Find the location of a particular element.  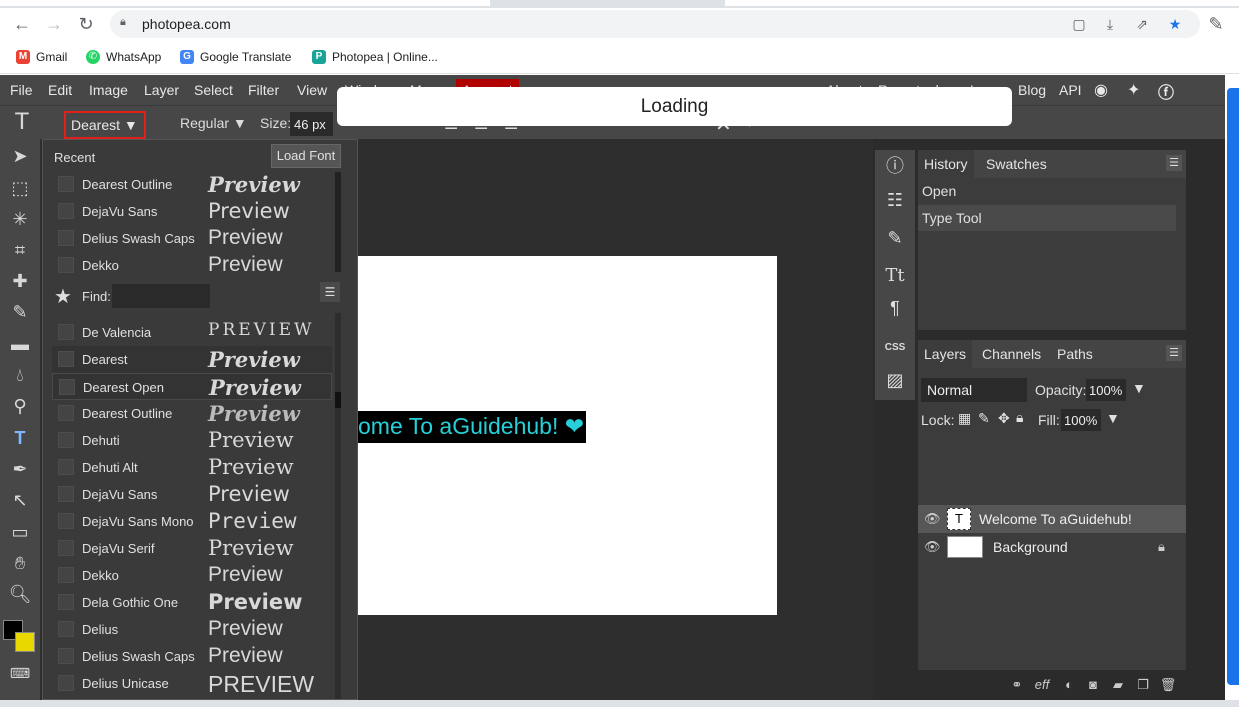

font-list-item: Dearest Outline Preview is located at coordinates (192, 413).